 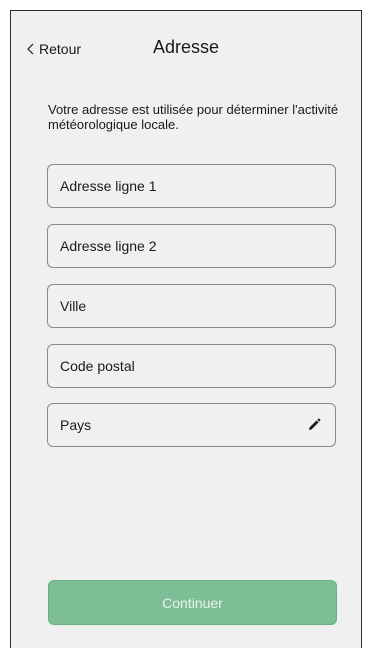 I want to click on field-label: Ville, so click(x=73, y=306).